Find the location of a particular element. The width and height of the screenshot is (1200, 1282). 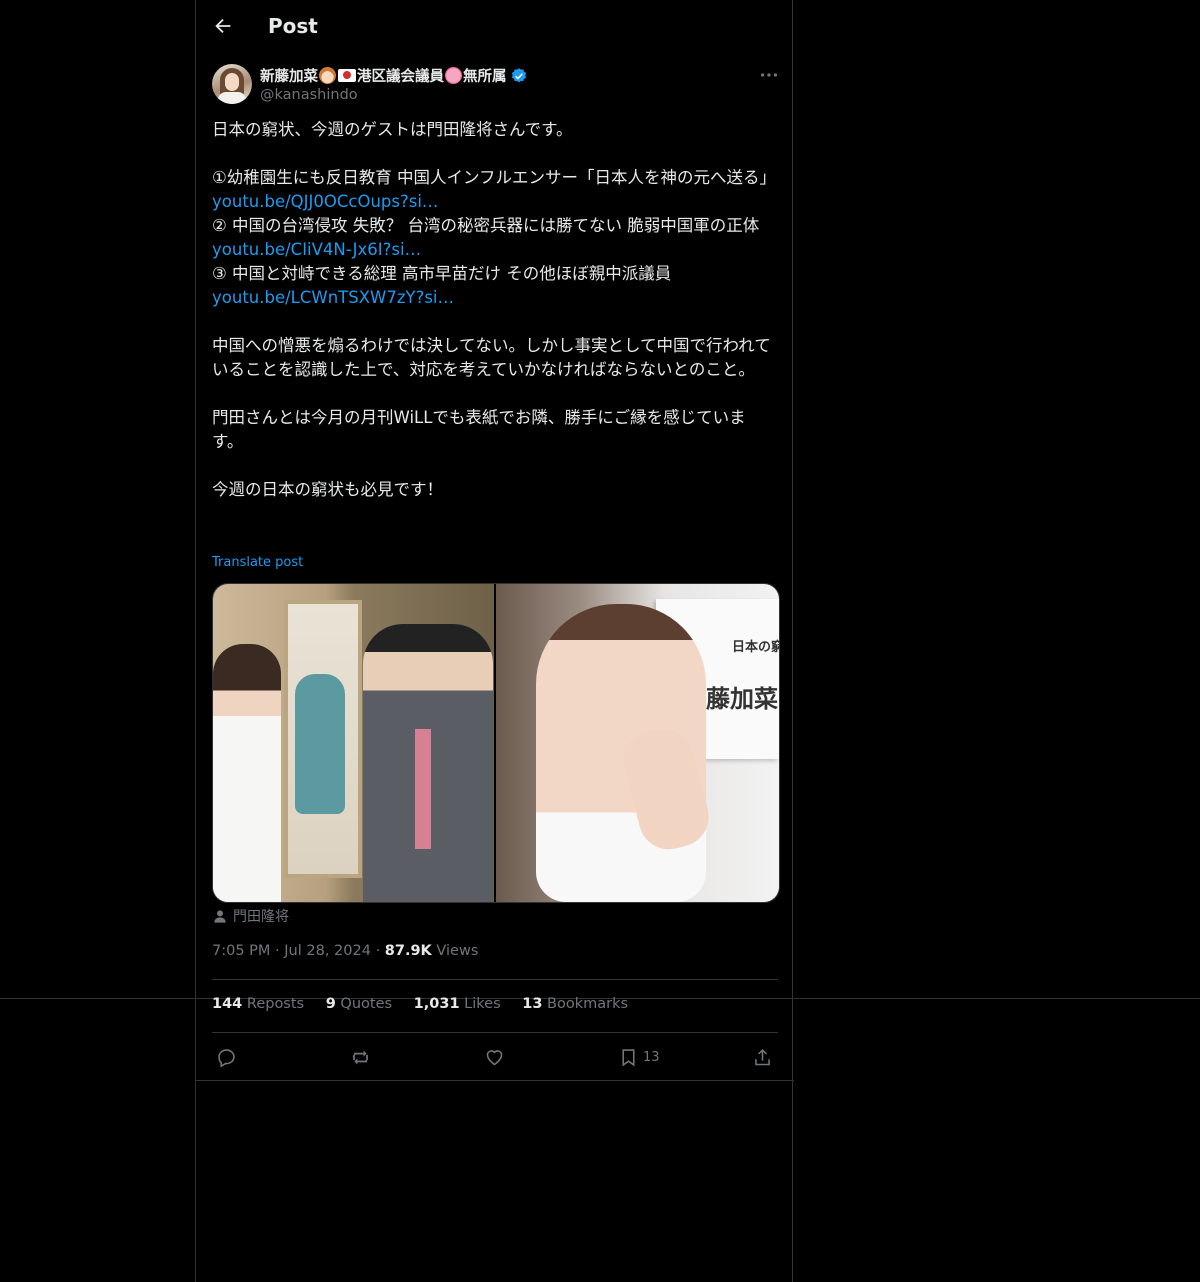

reply-button is located at coordinates (226, 1057).